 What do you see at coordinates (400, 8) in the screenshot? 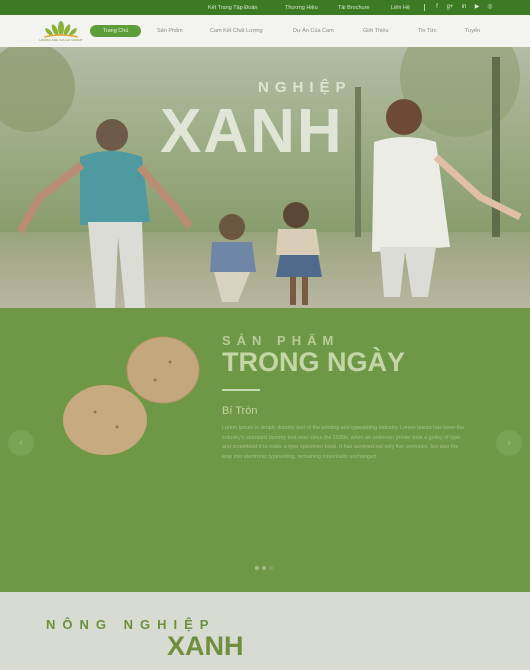
I see `top-link-contact: Liên Hệ` at bounding box center [400, 8].